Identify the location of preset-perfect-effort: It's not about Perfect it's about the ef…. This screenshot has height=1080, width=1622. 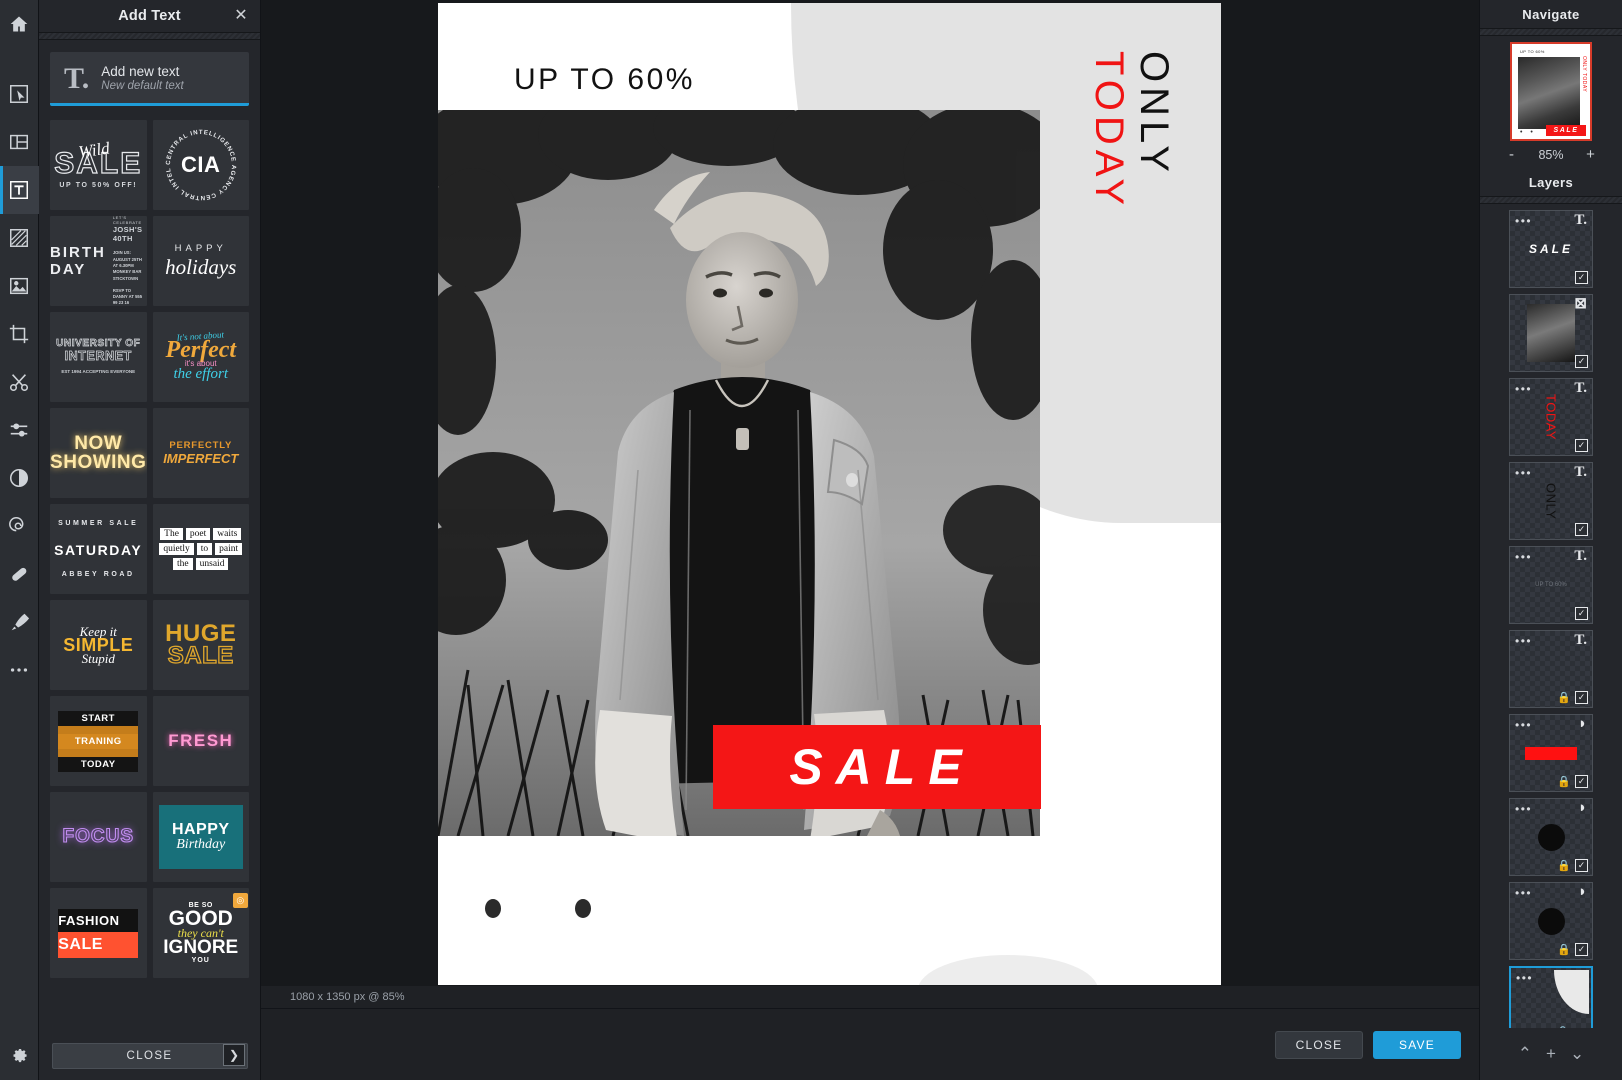
(200, 357).